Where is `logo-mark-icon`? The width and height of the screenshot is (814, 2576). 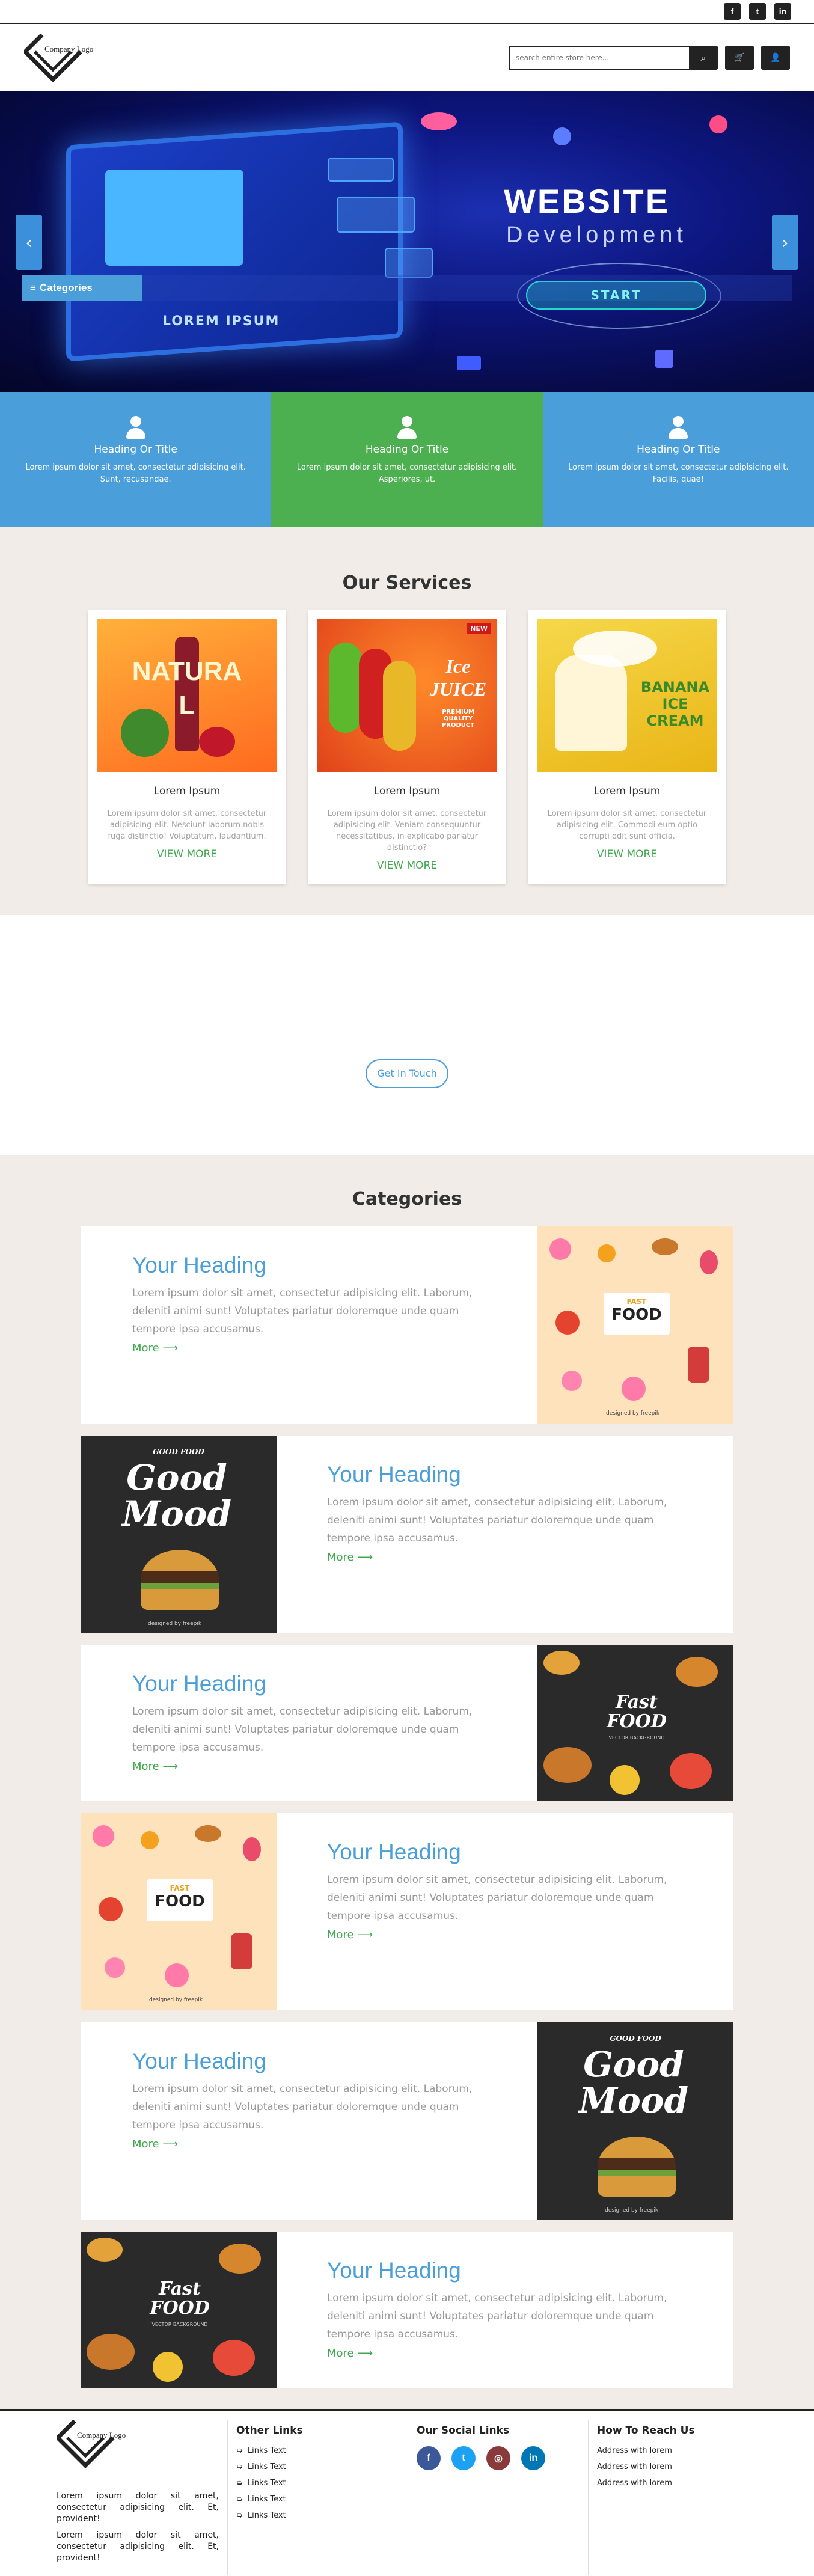
logo-mark-icon is located at coordinates (53, 58).